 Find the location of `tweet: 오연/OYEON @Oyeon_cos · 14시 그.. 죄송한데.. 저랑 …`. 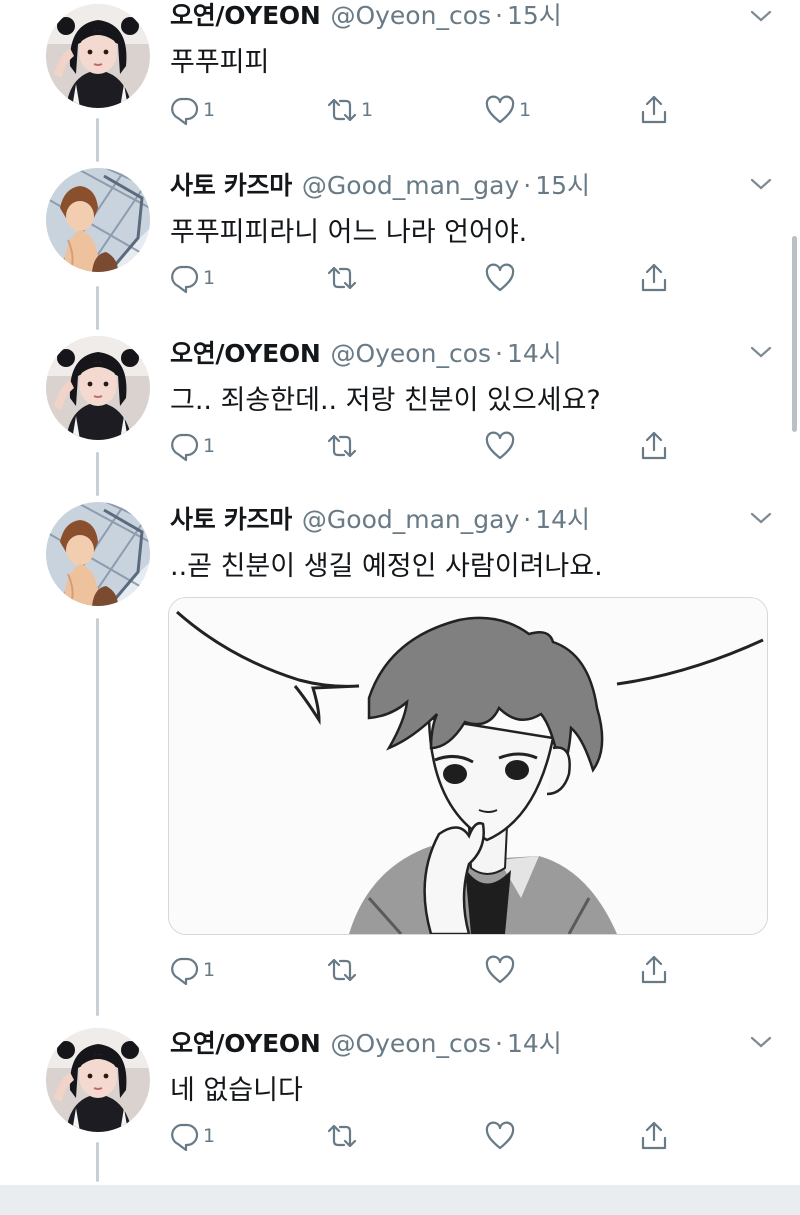

tweet: 오연/OYEON @Oyeon_cos · 14시 그.. 죄송한데.. 저랑 … is located at coordinates (400, 399).